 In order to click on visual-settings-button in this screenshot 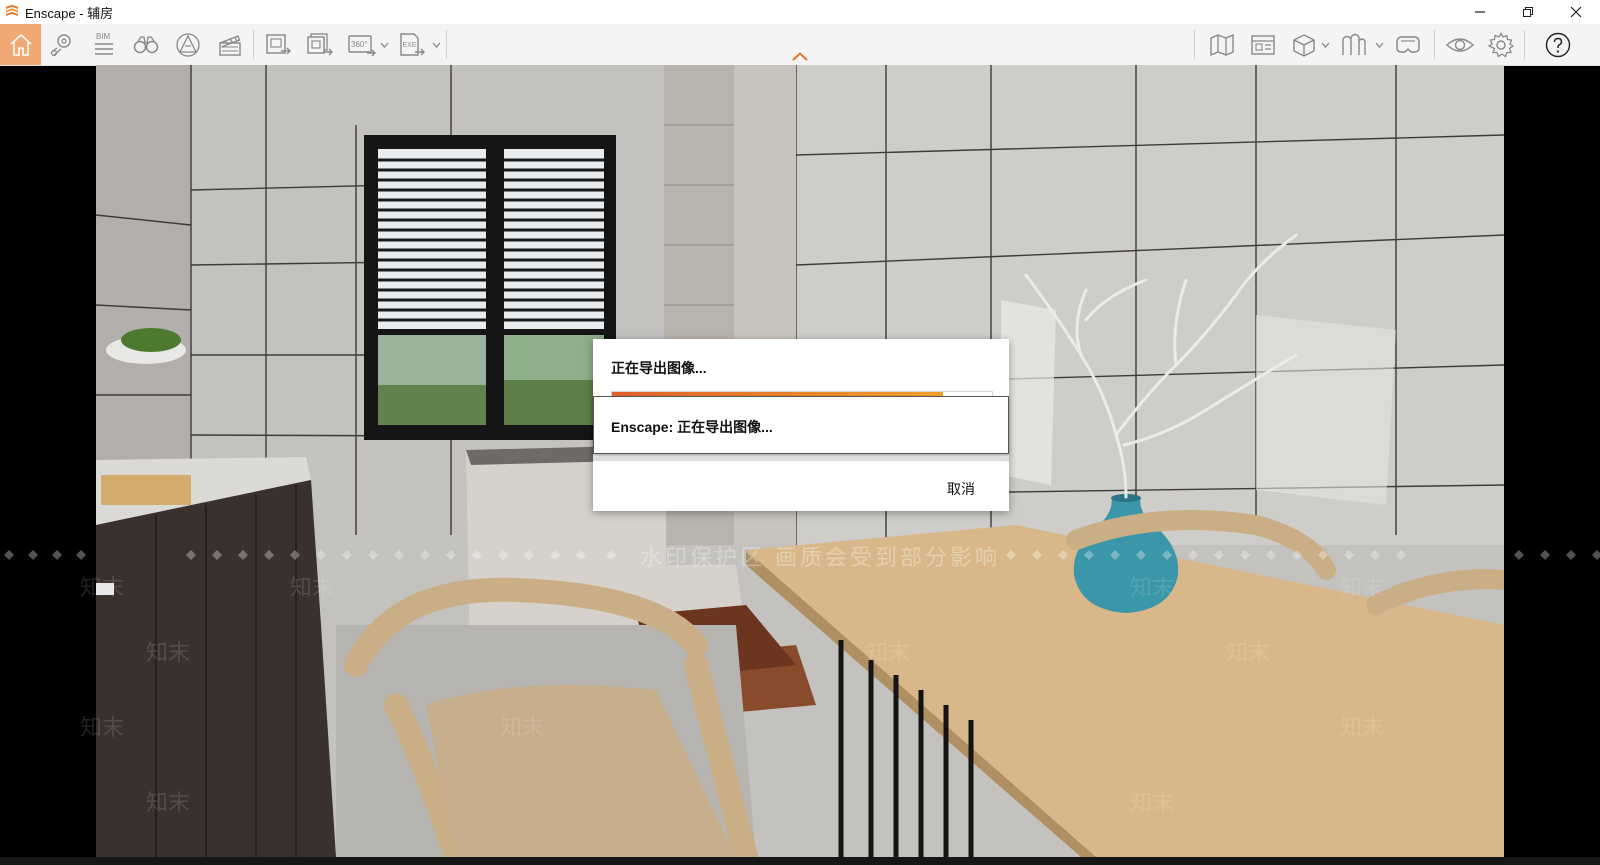, I will do `click(1460, 44)`.